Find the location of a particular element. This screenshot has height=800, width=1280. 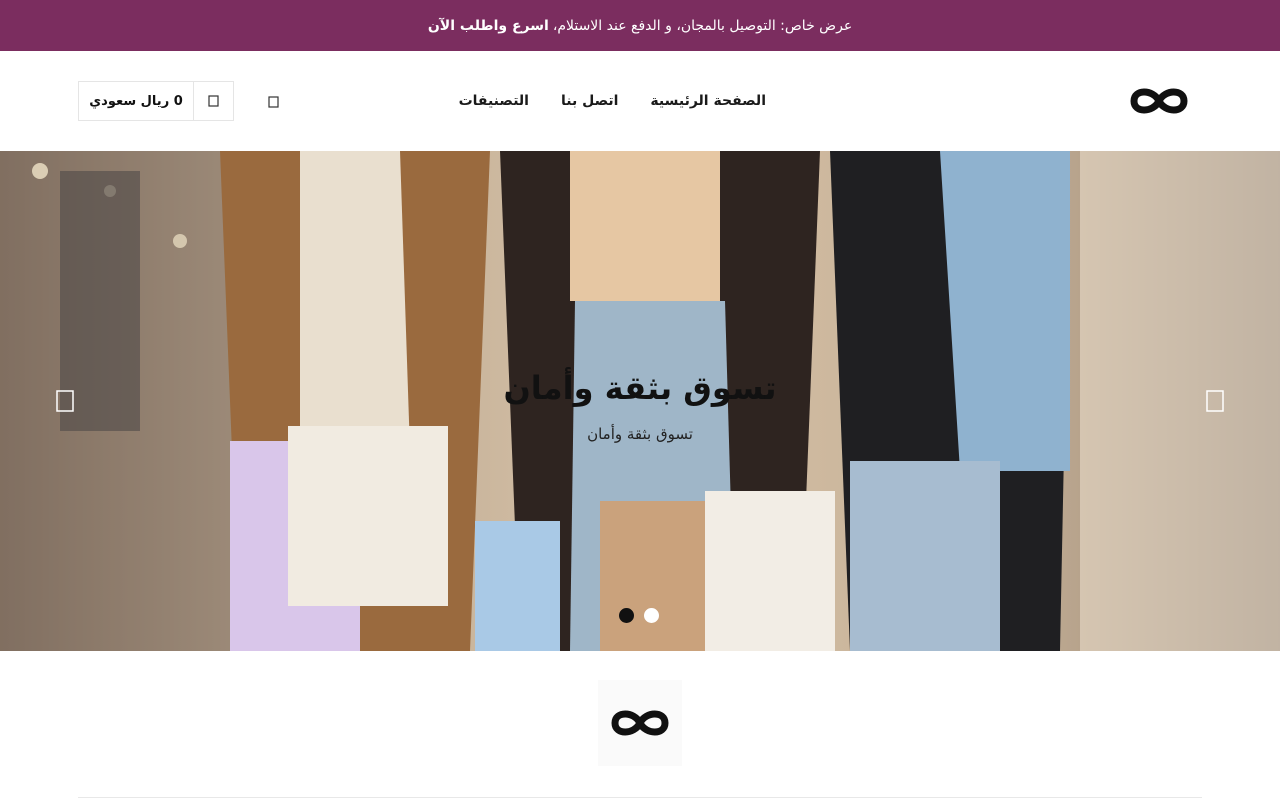

cart-button: 0 ريال سعودي is located at coordinates (156, 101).